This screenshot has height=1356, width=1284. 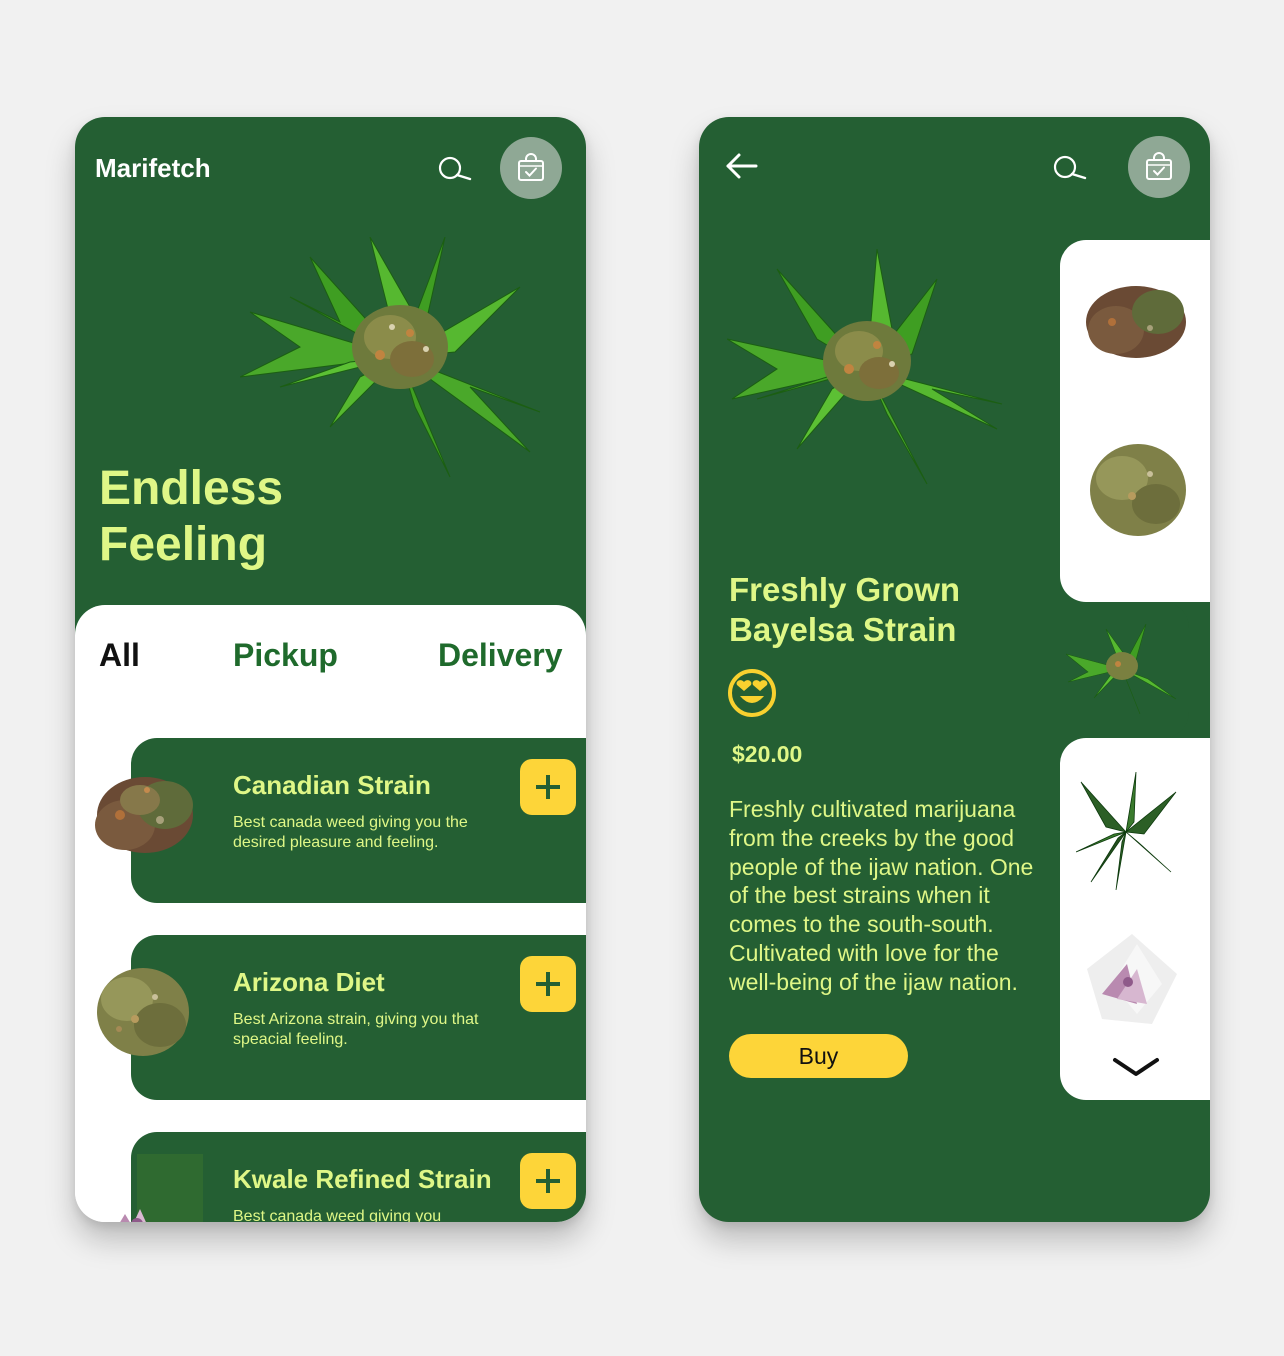 What do you see at coordinates (191, 517) in the screenshot?
I see `hero-title: Endless Feeling` at bounding box center [191, 517].